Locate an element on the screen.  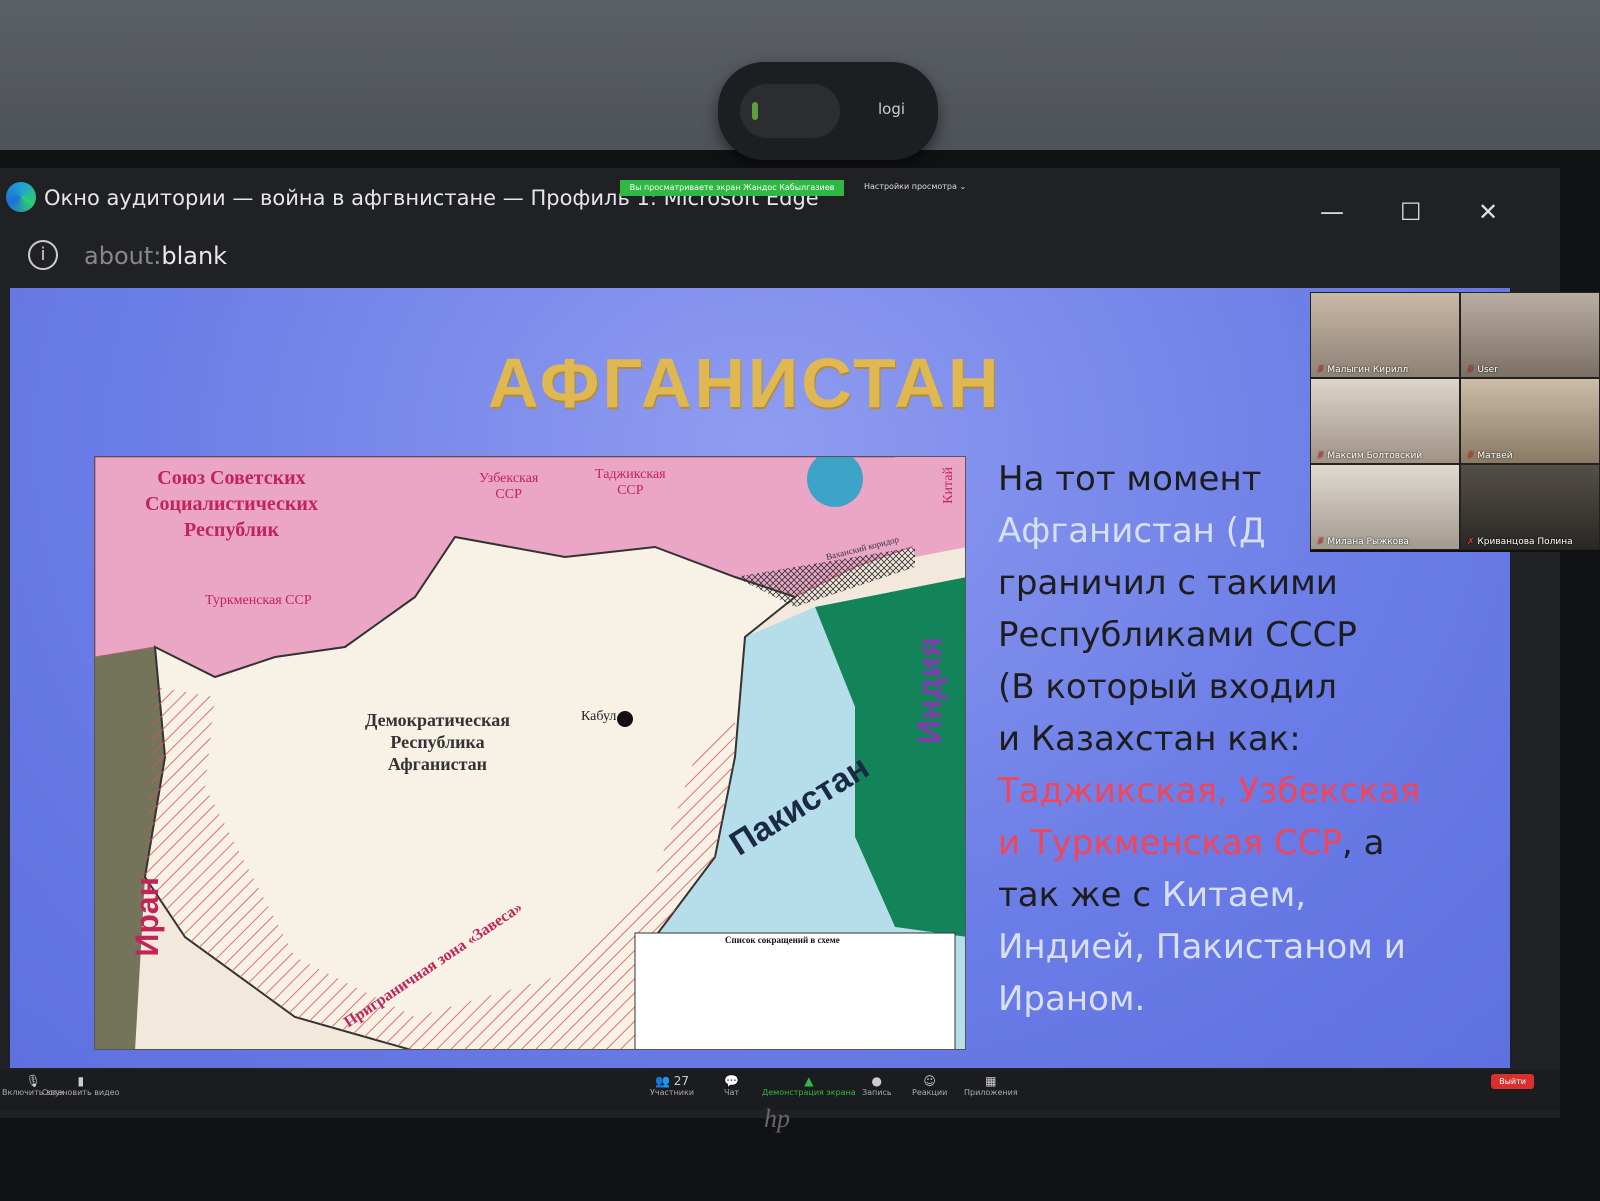
reactions-button: ☺ Реакции is located at coordinates (929, 1085).